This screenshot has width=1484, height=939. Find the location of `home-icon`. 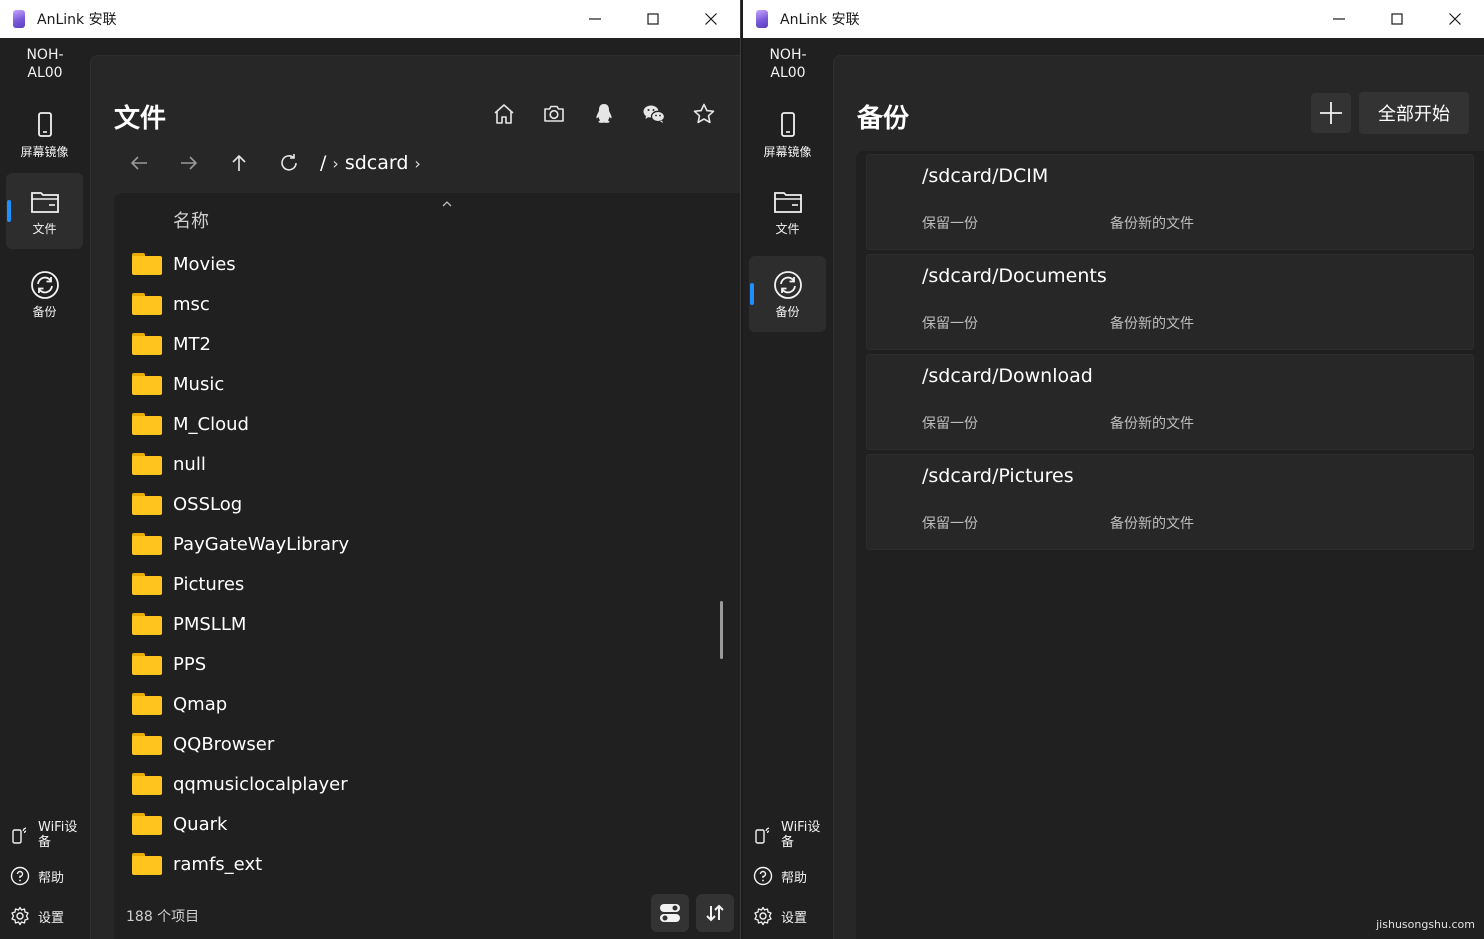

home-icon is located at coordinates (504, 114).